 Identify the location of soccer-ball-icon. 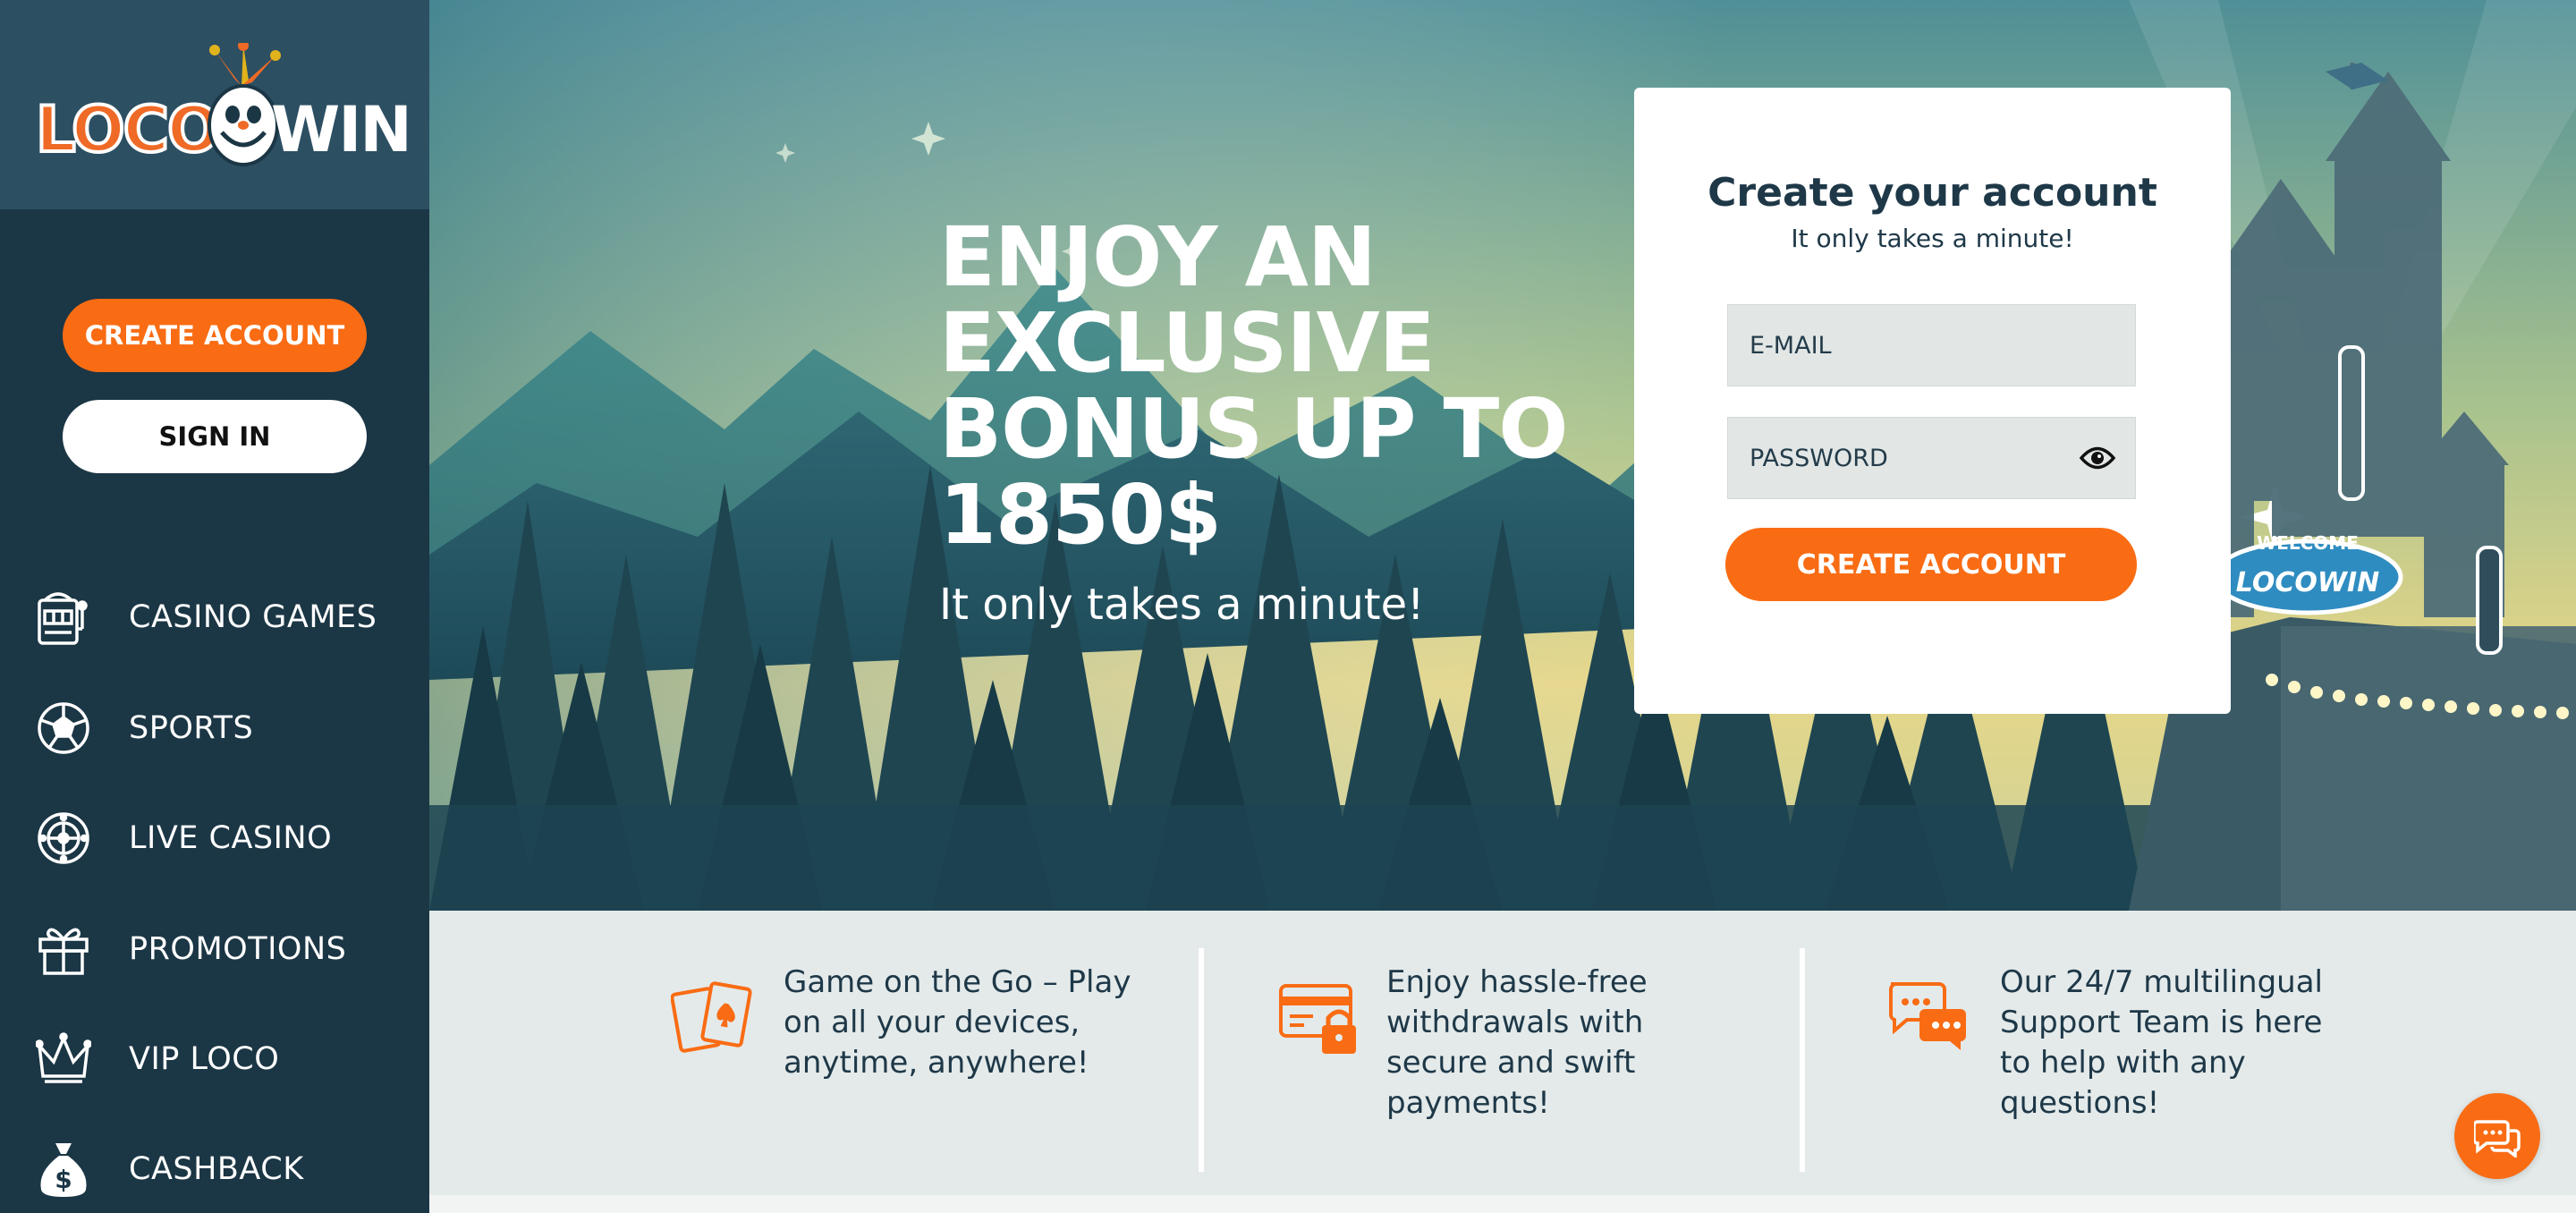
(63, 728).